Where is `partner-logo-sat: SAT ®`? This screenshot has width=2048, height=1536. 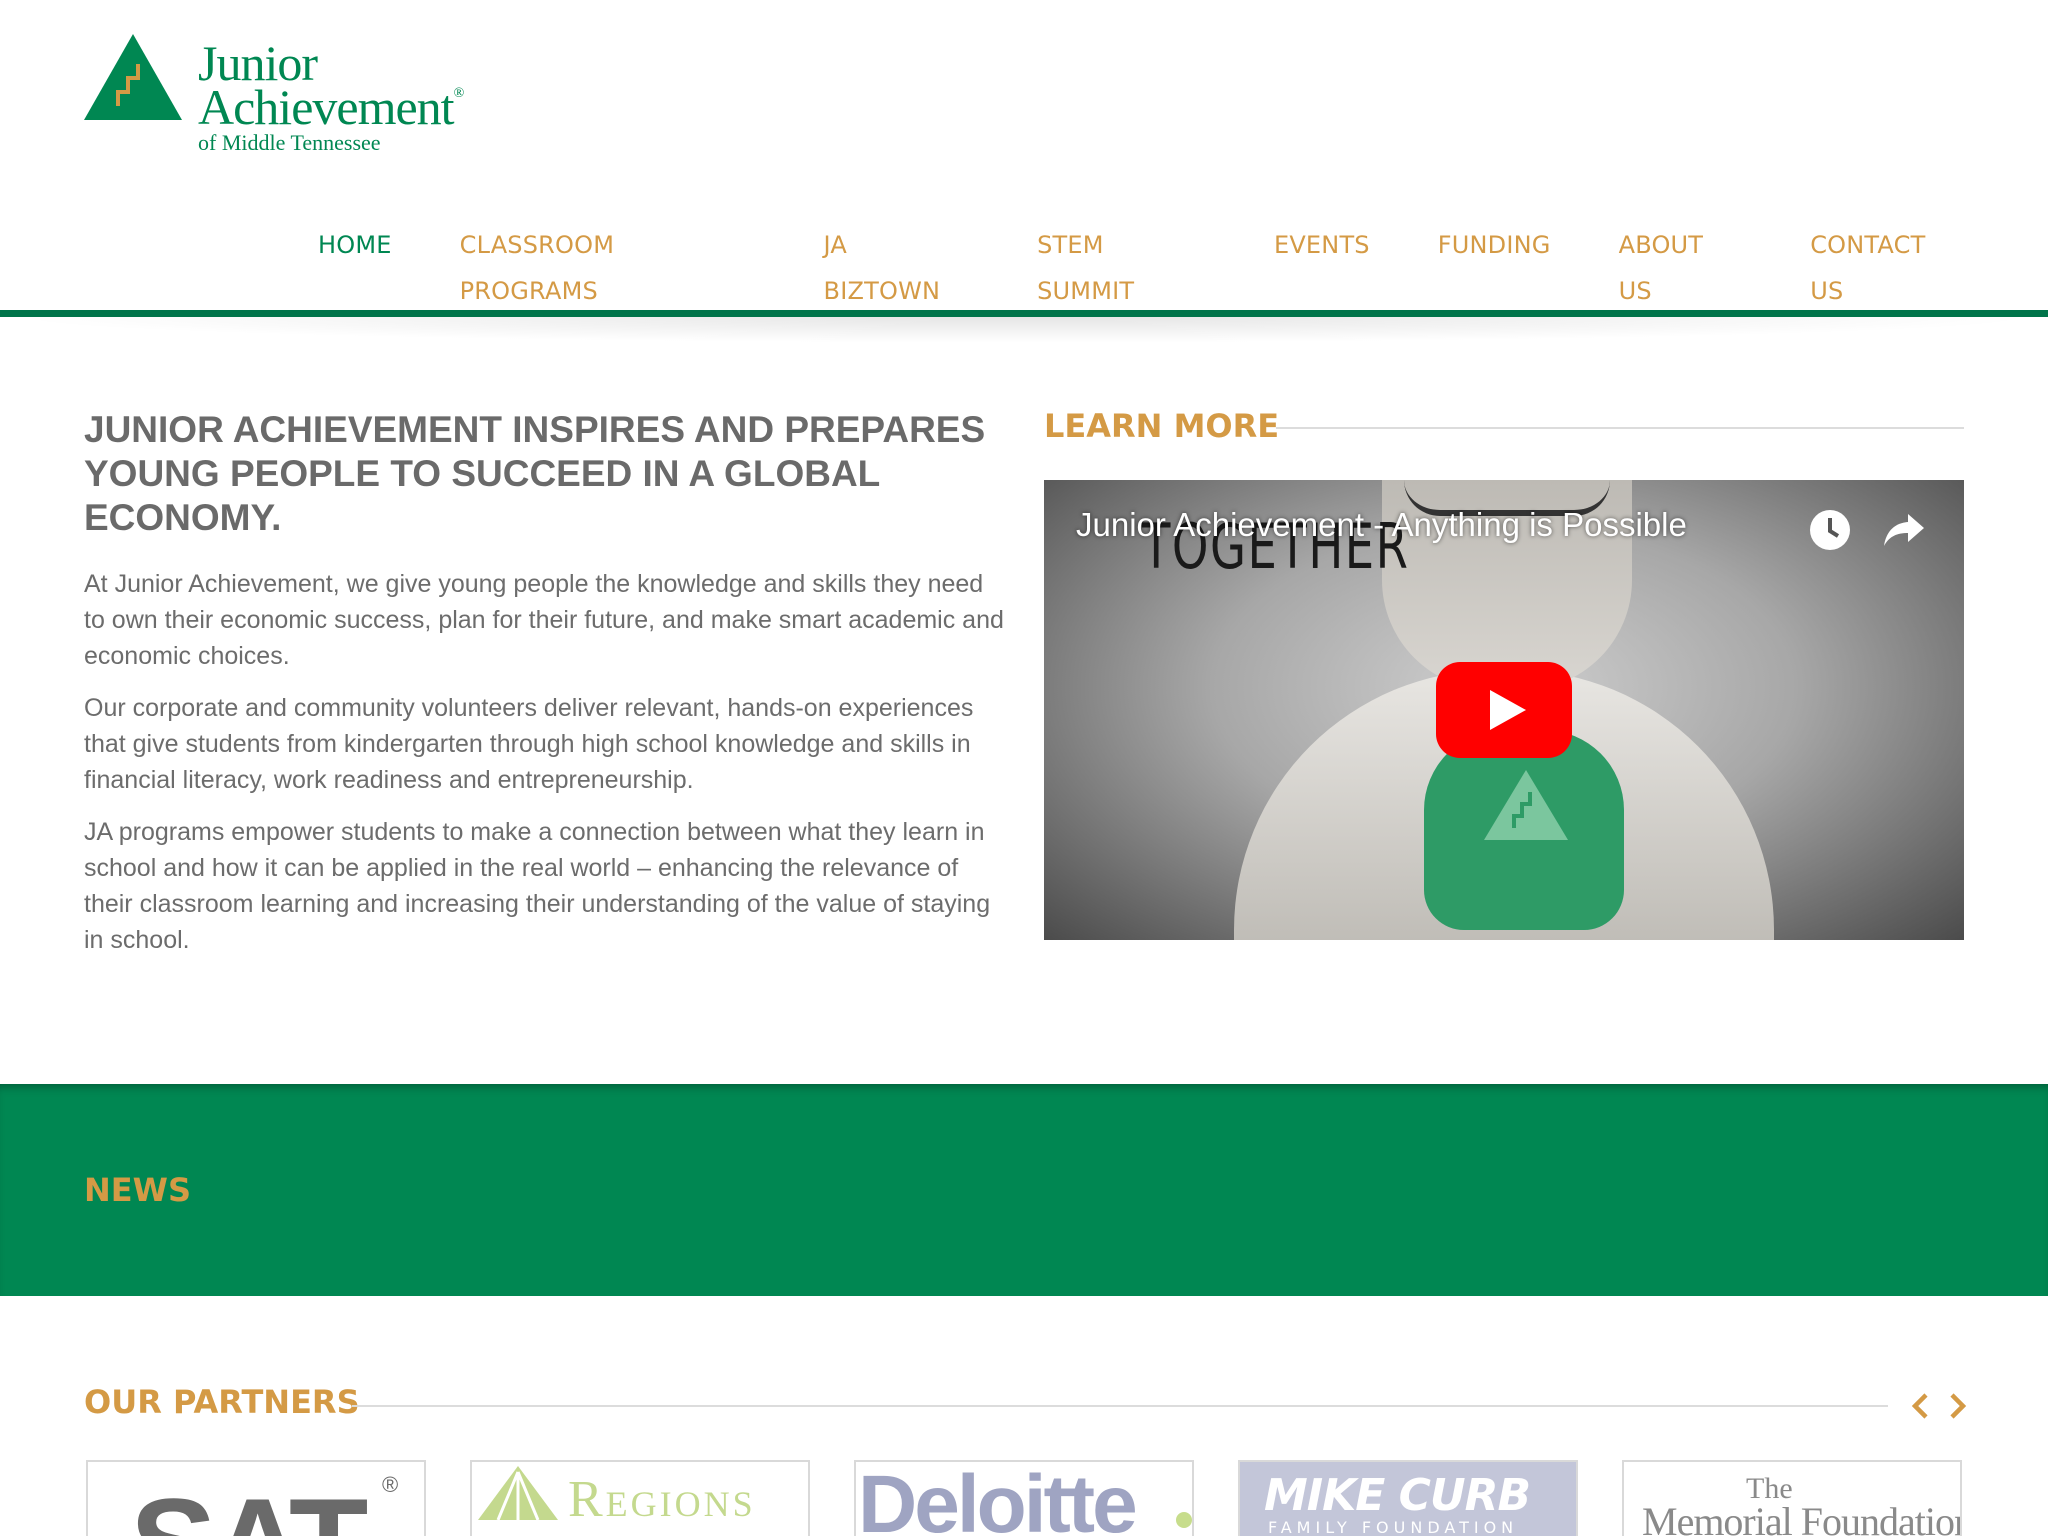
partner-logo-sat: SAT ® is located at coordinates (256, 1498).